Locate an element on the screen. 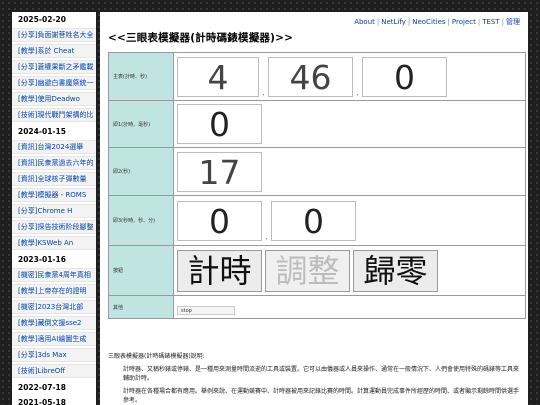 This screenshot has height=405, width=540. sidebar-article-link: [資訊]民衆黨過去六年的 is located at coordinates (54, 163).